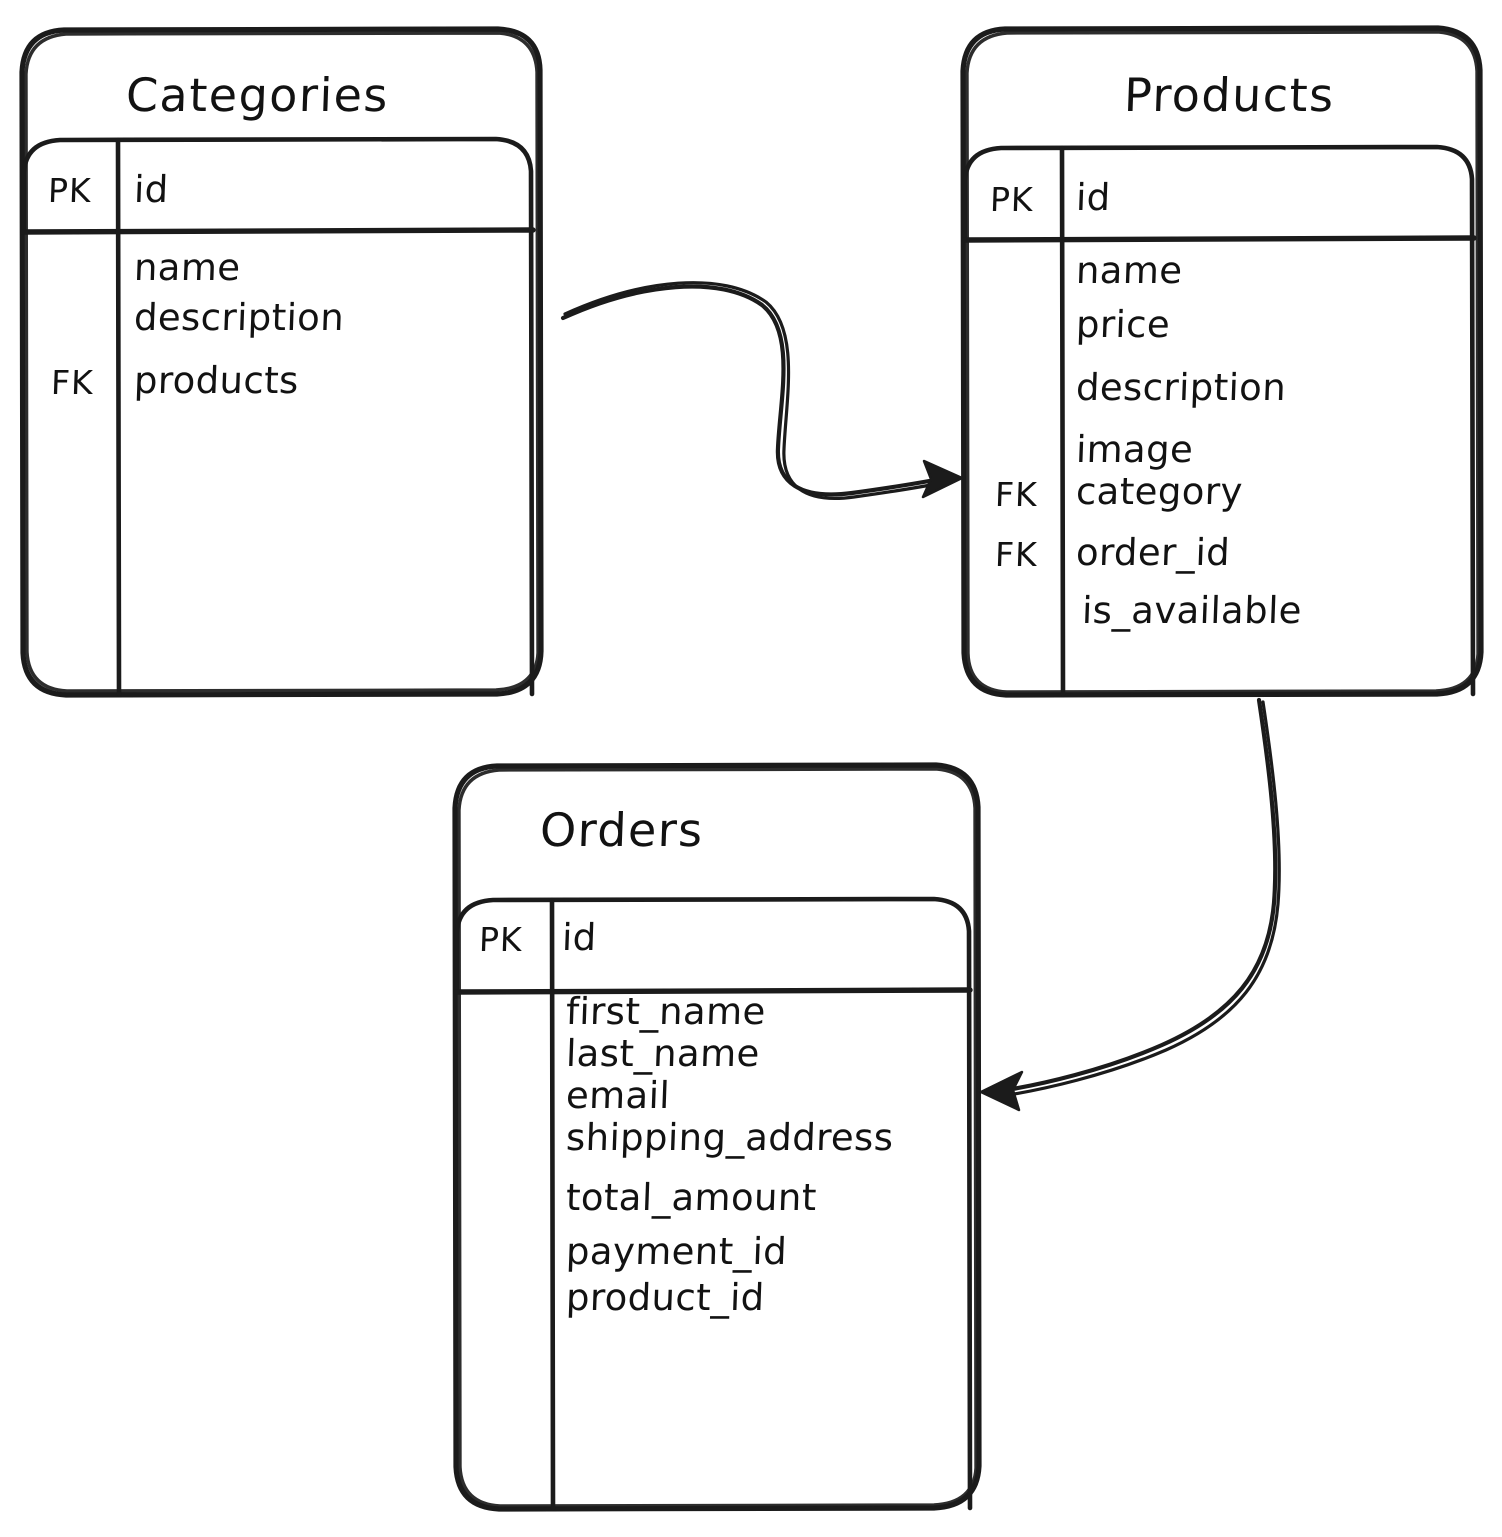  What do you see at coordinates (1001, 1091) in the screenshot?
I see `arrow-head-orders` at bounding box center [1001, 1091].